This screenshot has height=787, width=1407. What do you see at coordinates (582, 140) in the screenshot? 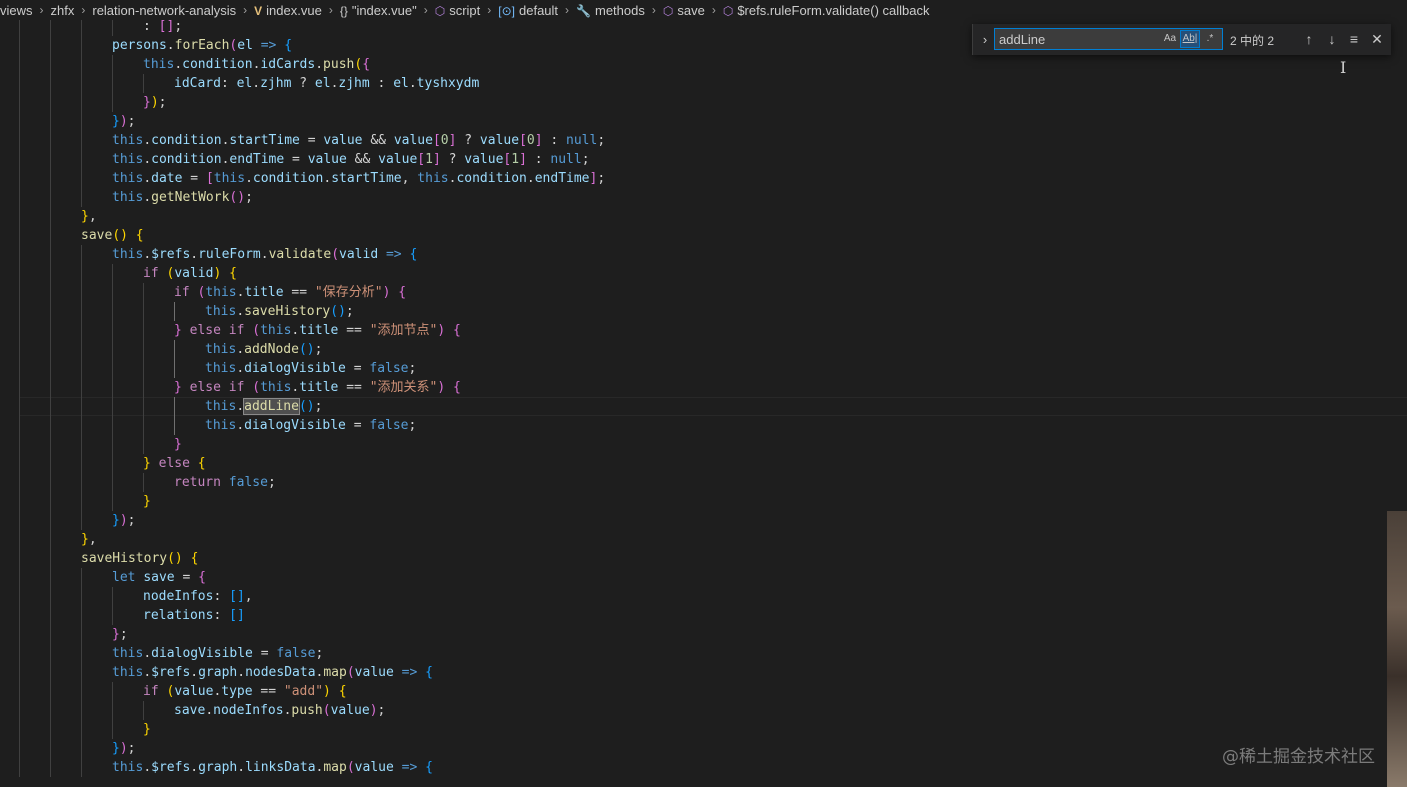
I see `code-token: null` at bounding box center [582, 140].